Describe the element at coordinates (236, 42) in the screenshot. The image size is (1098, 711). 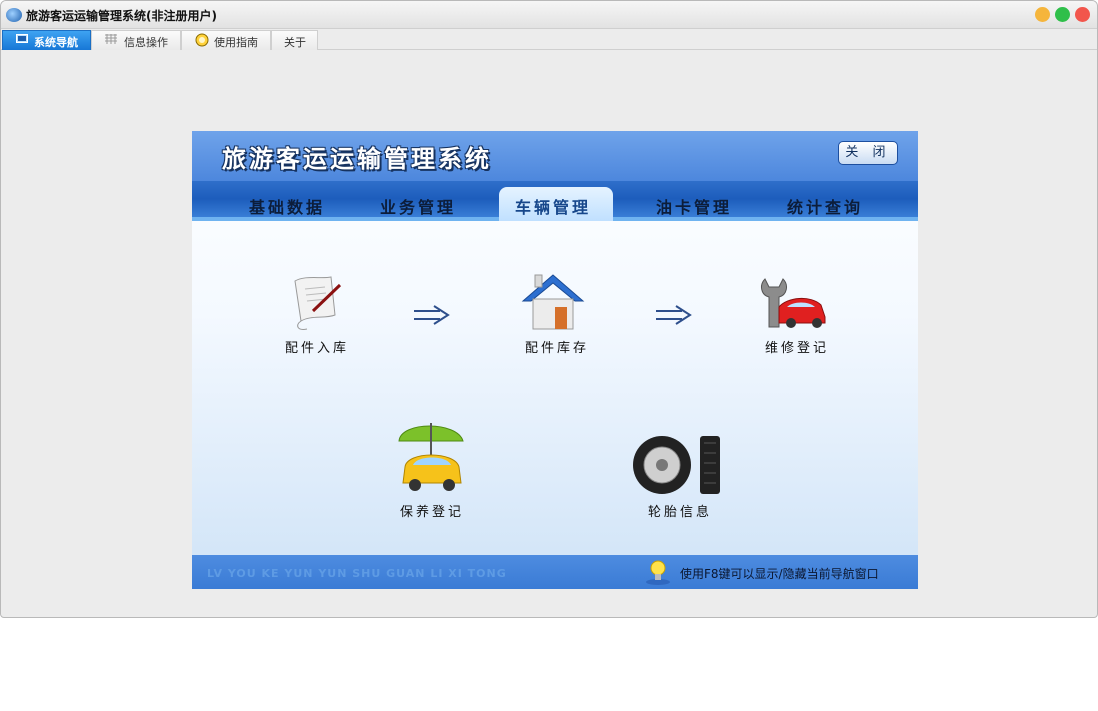
I see `tab-label: 使用指南` at that location.